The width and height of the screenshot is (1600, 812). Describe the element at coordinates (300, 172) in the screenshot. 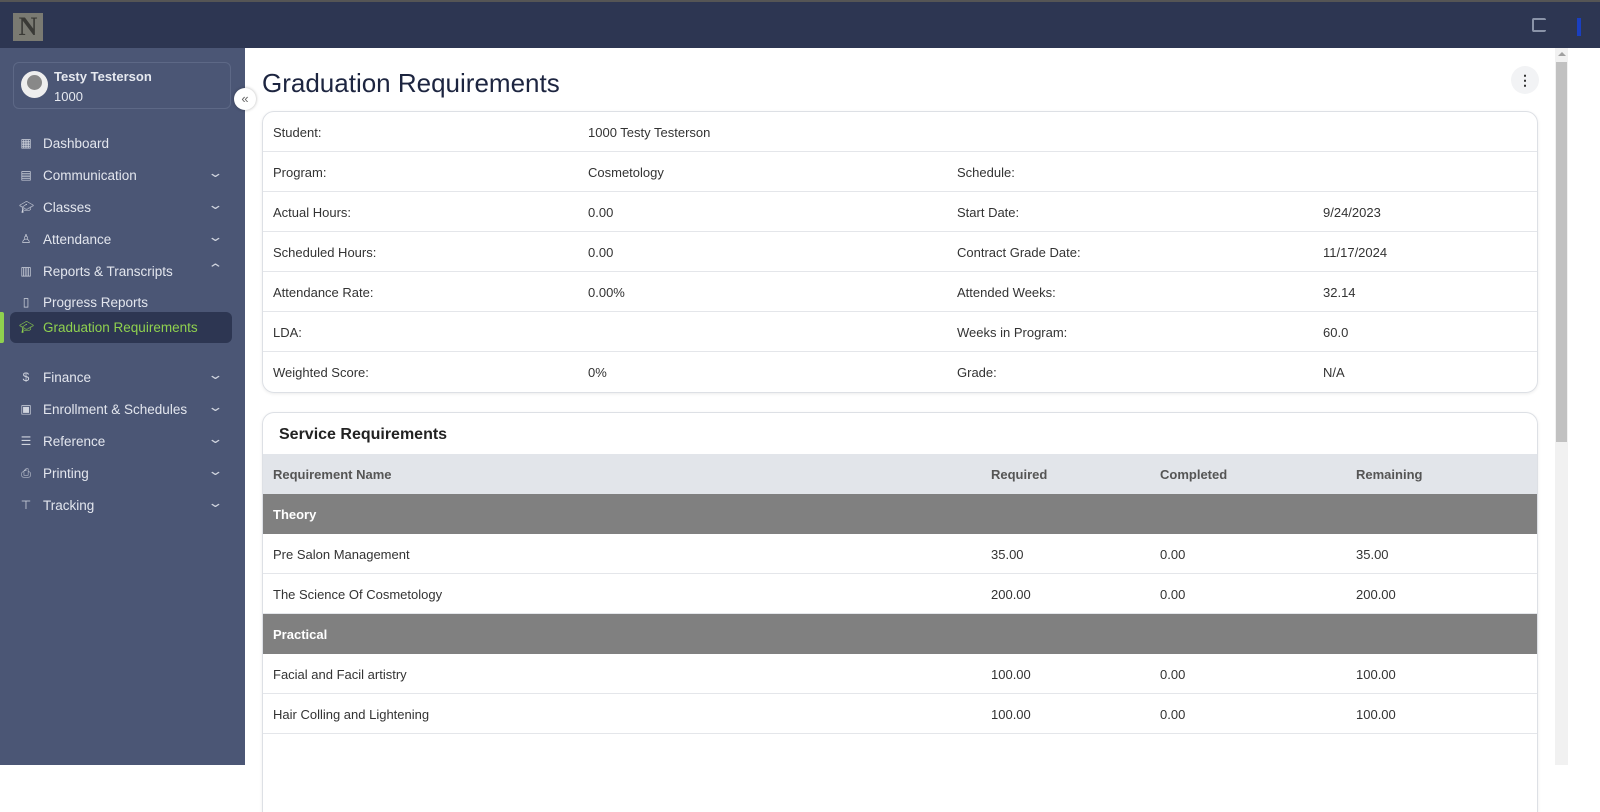

I see `info-label: Program:` at that location.